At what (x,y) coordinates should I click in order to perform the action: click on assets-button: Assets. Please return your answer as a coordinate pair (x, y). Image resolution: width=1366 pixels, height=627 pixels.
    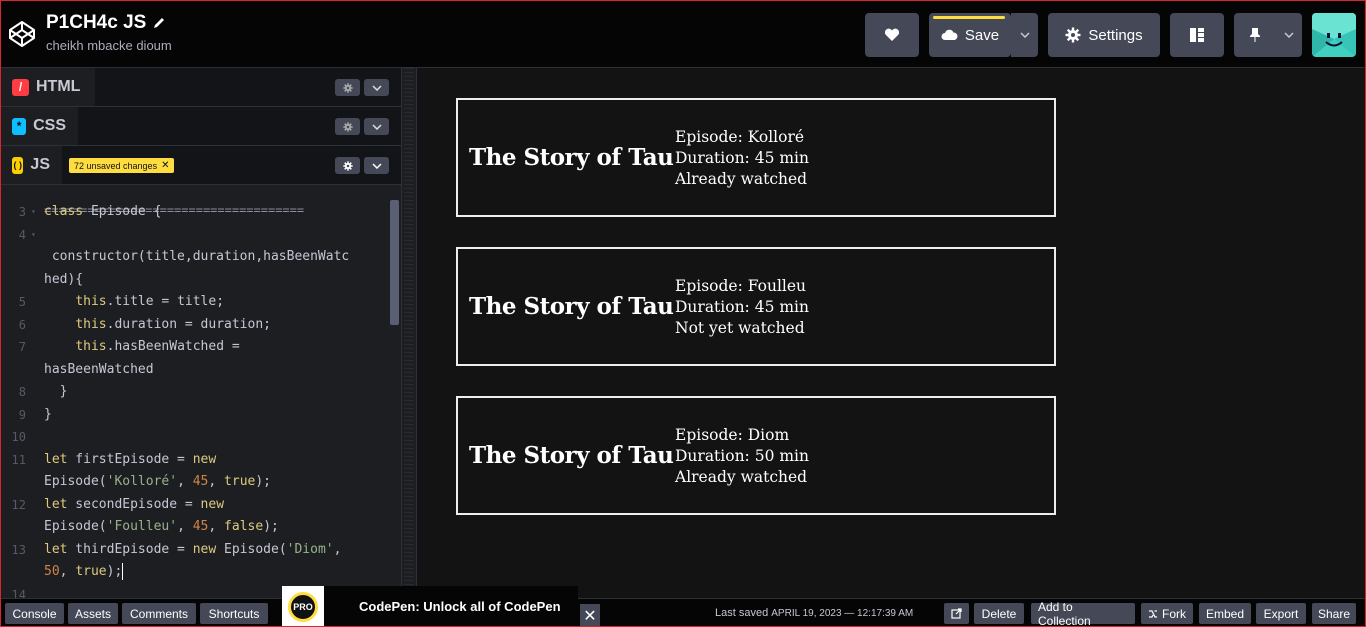
    Looking at the image, I should click on (93, 613).